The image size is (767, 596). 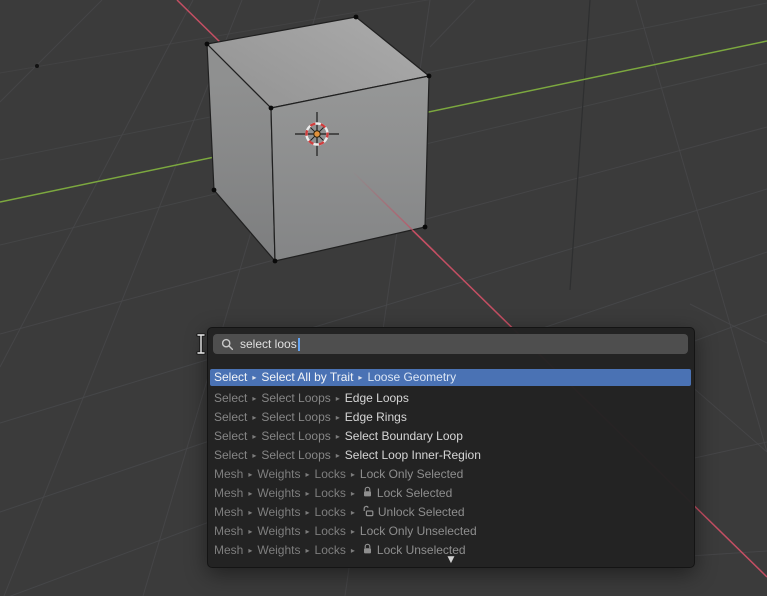 I want to click on search-result-row: Mesh ▸ Weights ▸ Locks ▸ Unlock Selected, so click(x=450, y=512).